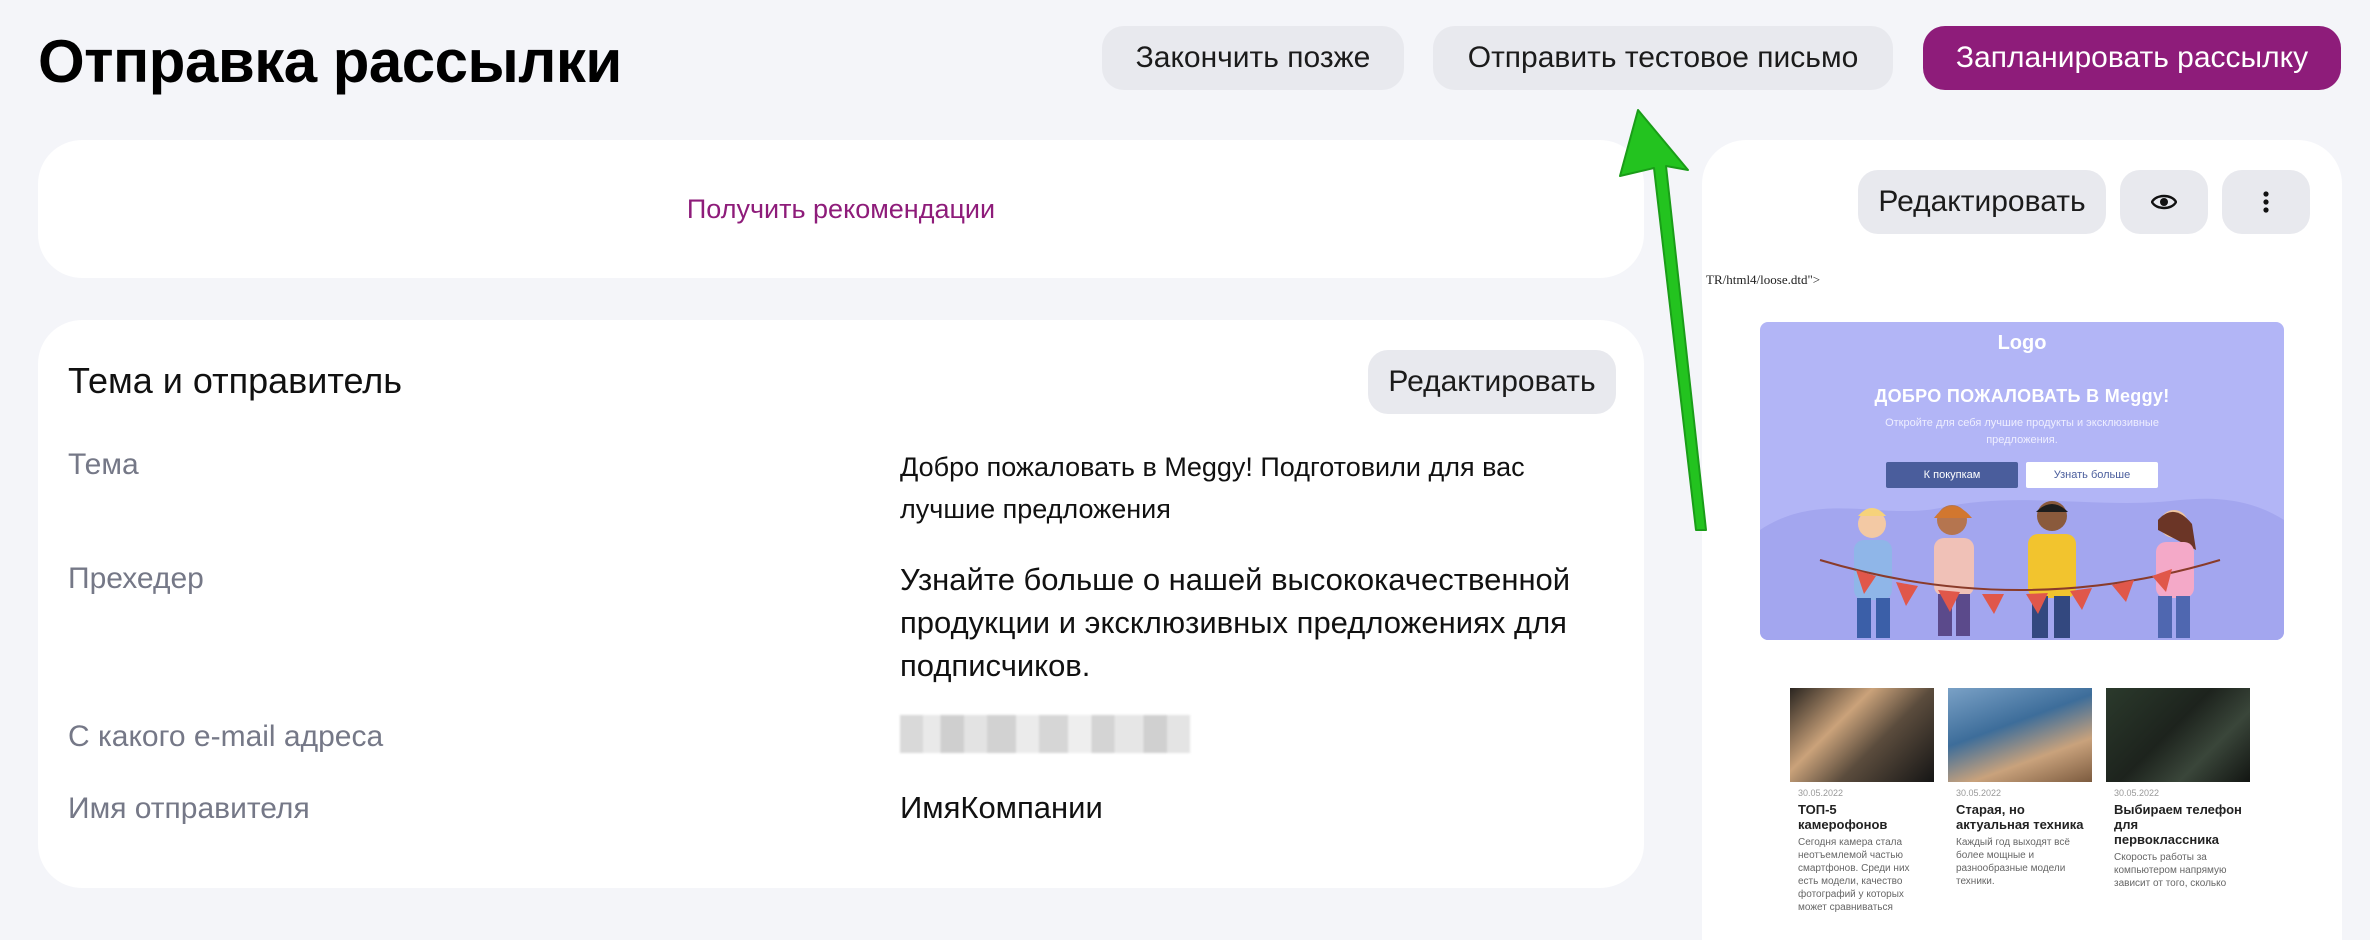 This screenshot has width=2370, height=940. I want to click on get-recommendations-link: Получить рекомендации, so click(841, 209).